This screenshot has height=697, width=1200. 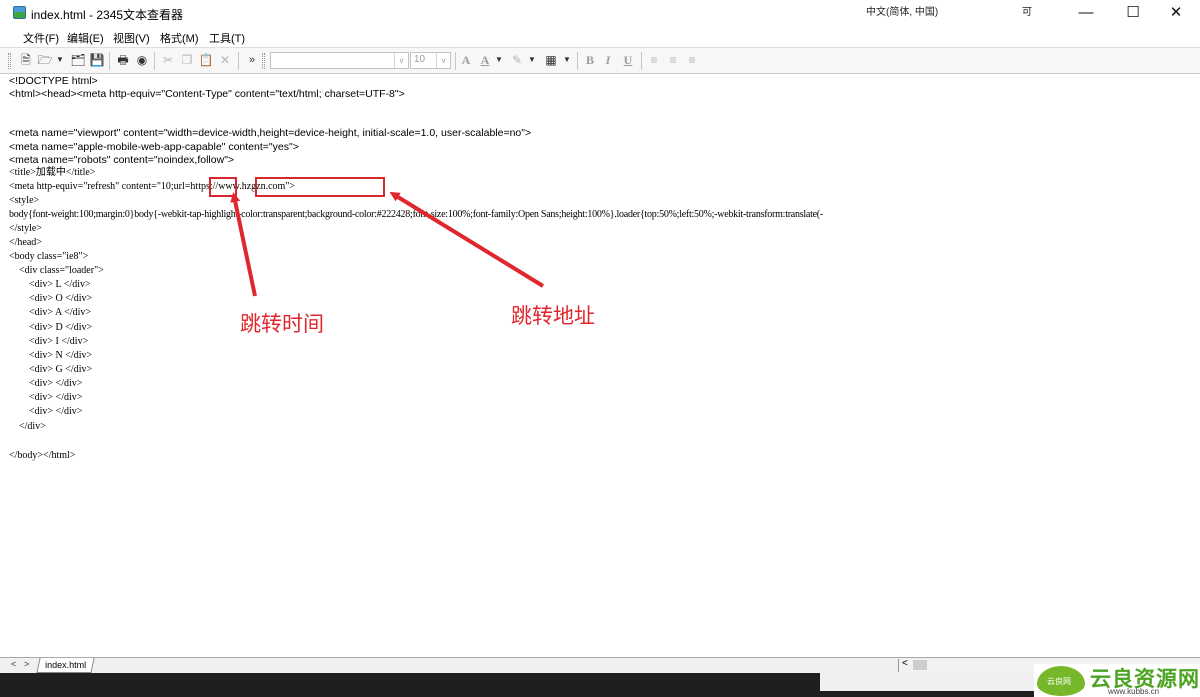 I want to click on font-size-value: 10, so click(x=420, y=59).